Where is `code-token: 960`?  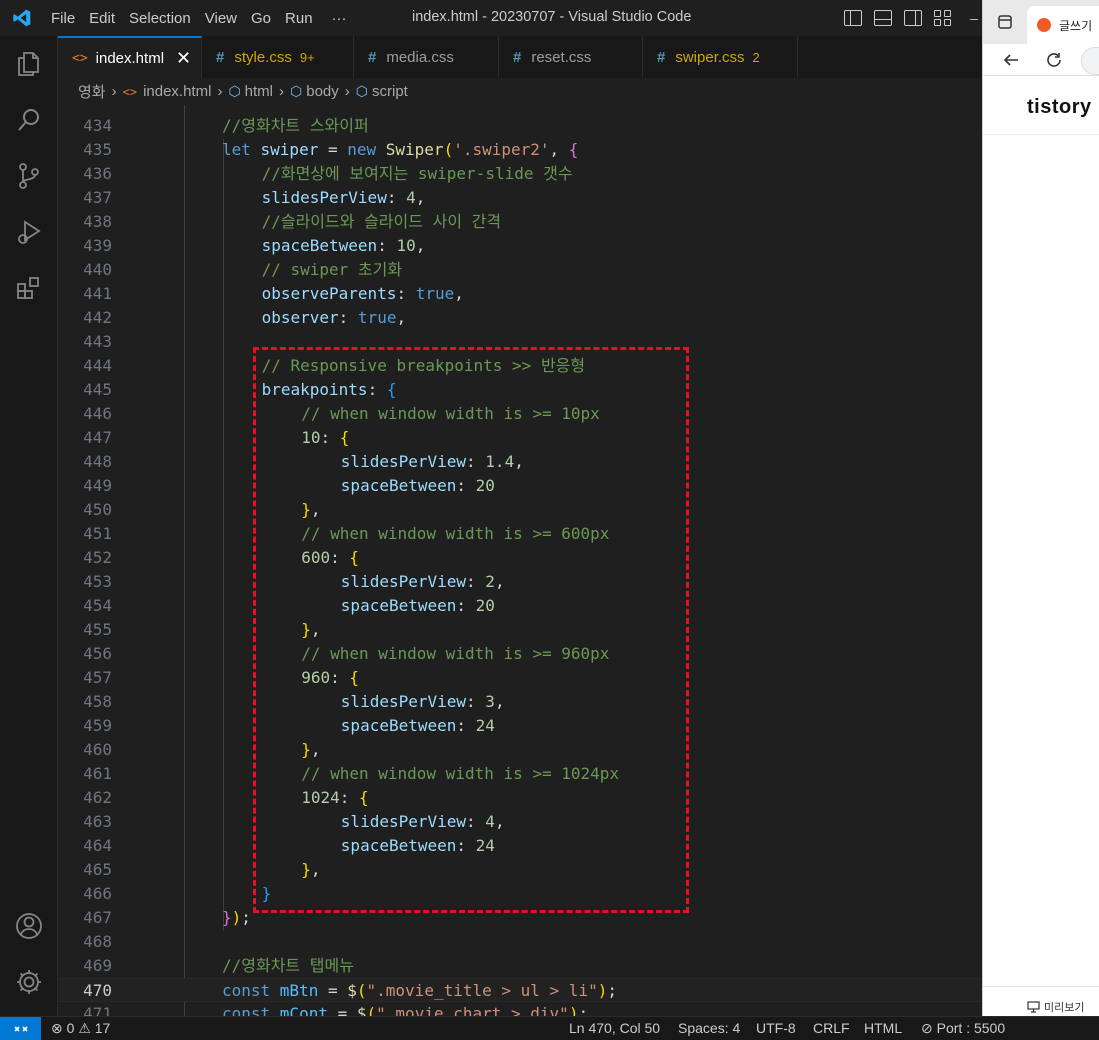 code-token: 960 is located at coordinates (316, 677).